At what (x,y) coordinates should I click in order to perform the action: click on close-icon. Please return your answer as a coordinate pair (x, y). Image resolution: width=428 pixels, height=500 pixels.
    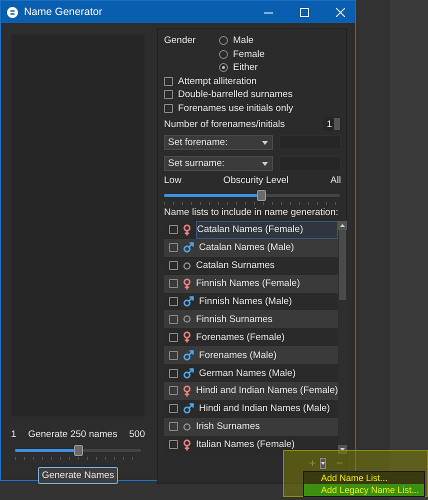
    Looking at the image, I should click on (340, 12).